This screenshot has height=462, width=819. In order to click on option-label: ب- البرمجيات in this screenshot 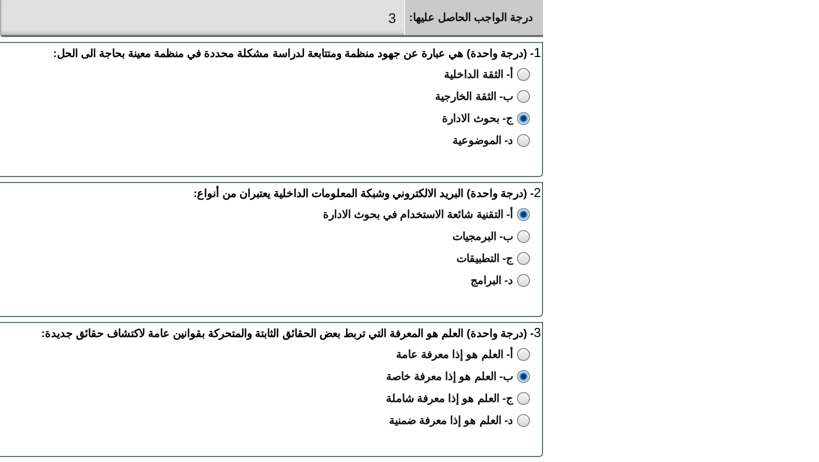, I will do `click(482, 236)`.